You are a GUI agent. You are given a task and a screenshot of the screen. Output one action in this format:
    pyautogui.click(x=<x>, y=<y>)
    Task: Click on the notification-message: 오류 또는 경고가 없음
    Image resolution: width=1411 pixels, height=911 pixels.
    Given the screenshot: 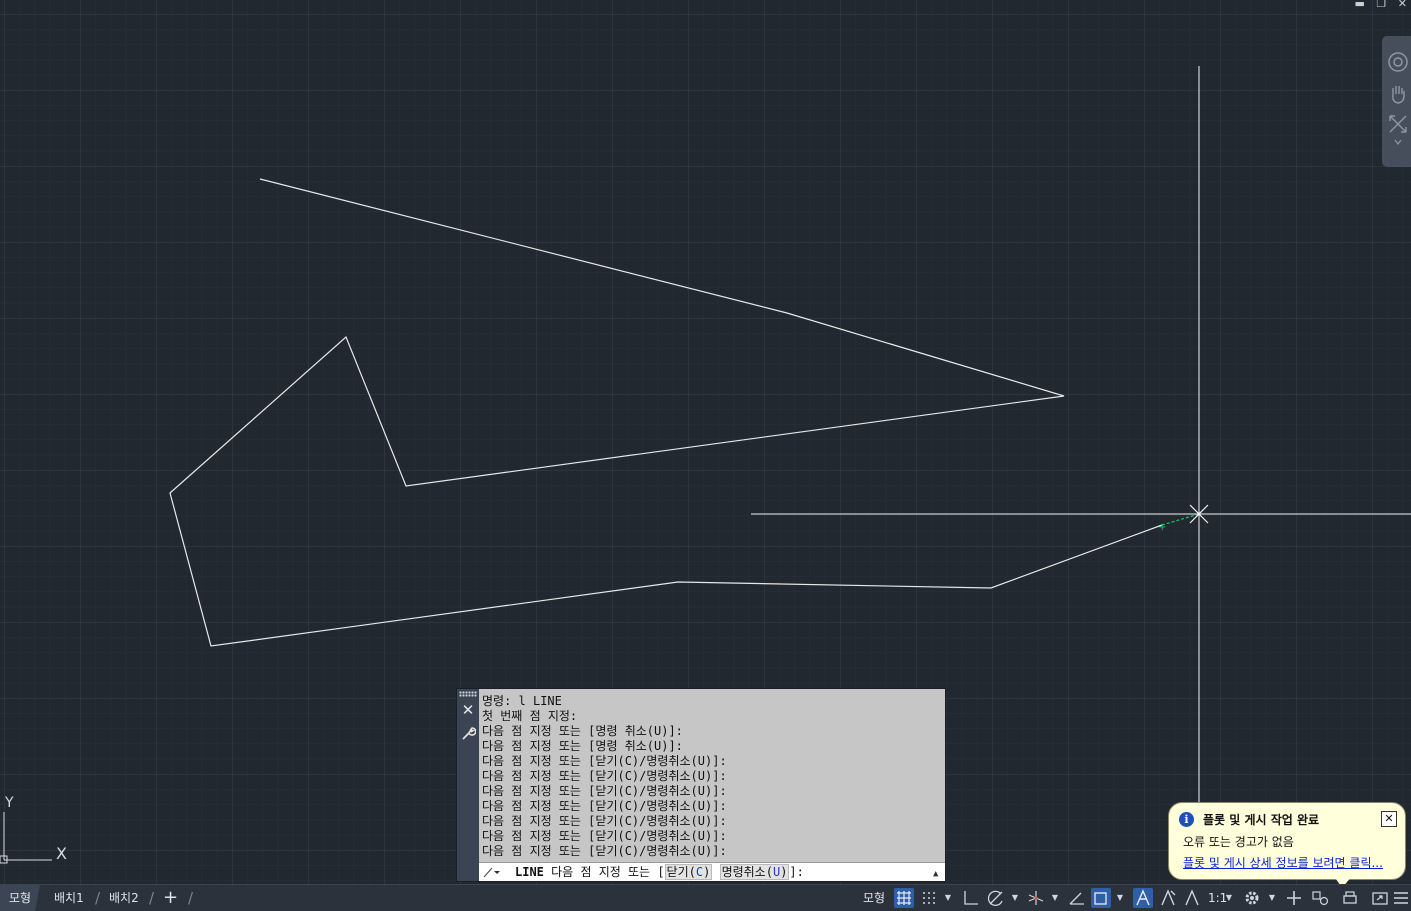 What is the action you would take?
    pyautogui.click(x=1238, y=842)
    